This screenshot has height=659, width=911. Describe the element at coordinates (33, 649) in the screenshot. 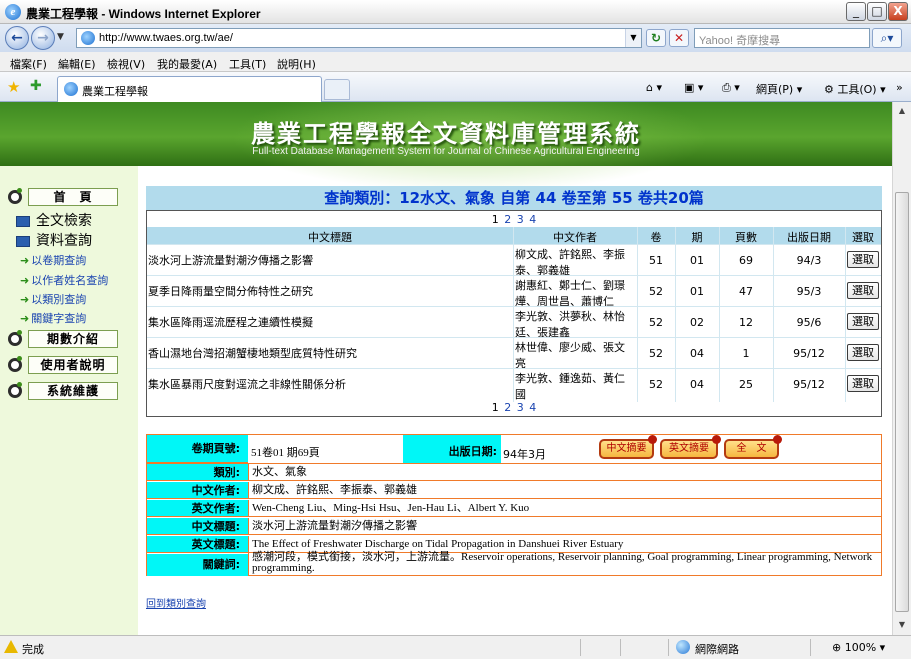

I see `status-text: 完成` at that location.